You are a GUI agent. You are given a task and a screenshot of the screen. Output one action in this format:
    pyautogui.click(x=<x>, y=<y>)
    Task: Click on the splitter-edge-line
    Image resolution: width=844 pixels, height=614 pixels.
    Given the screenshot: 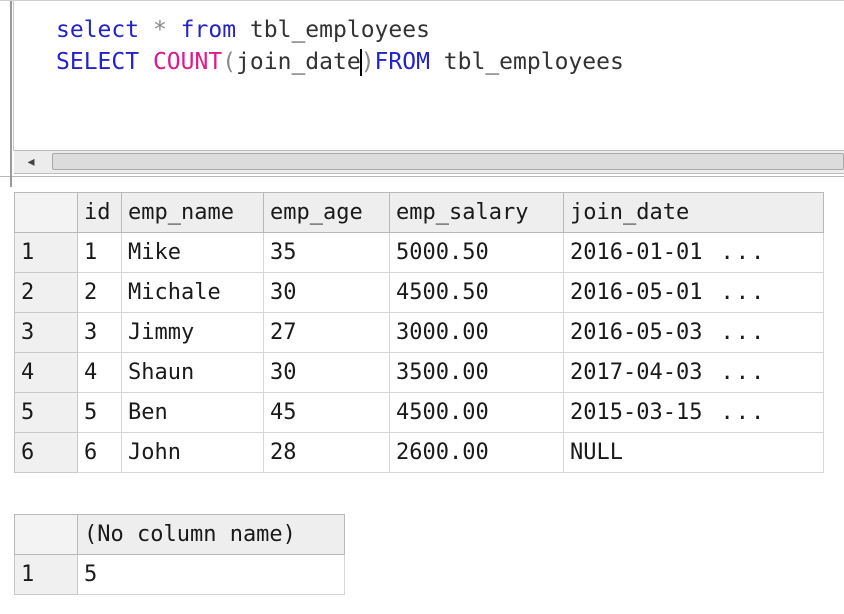 What is the action you would take?
    pyautogui.click(x=11, y=167)
    